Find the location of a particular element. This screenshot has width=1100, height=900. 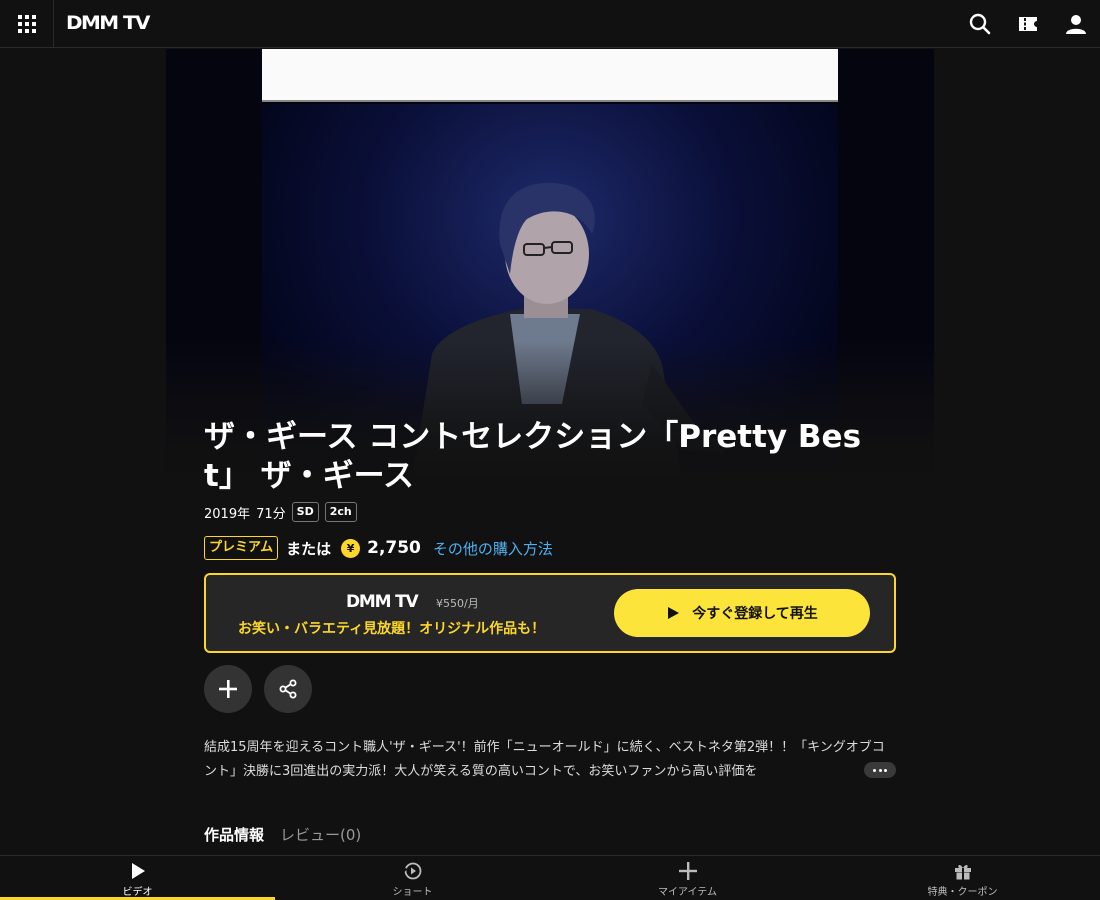

meta-row: 2019年 71分 SD 2ch is located at coordinates (280, 512).